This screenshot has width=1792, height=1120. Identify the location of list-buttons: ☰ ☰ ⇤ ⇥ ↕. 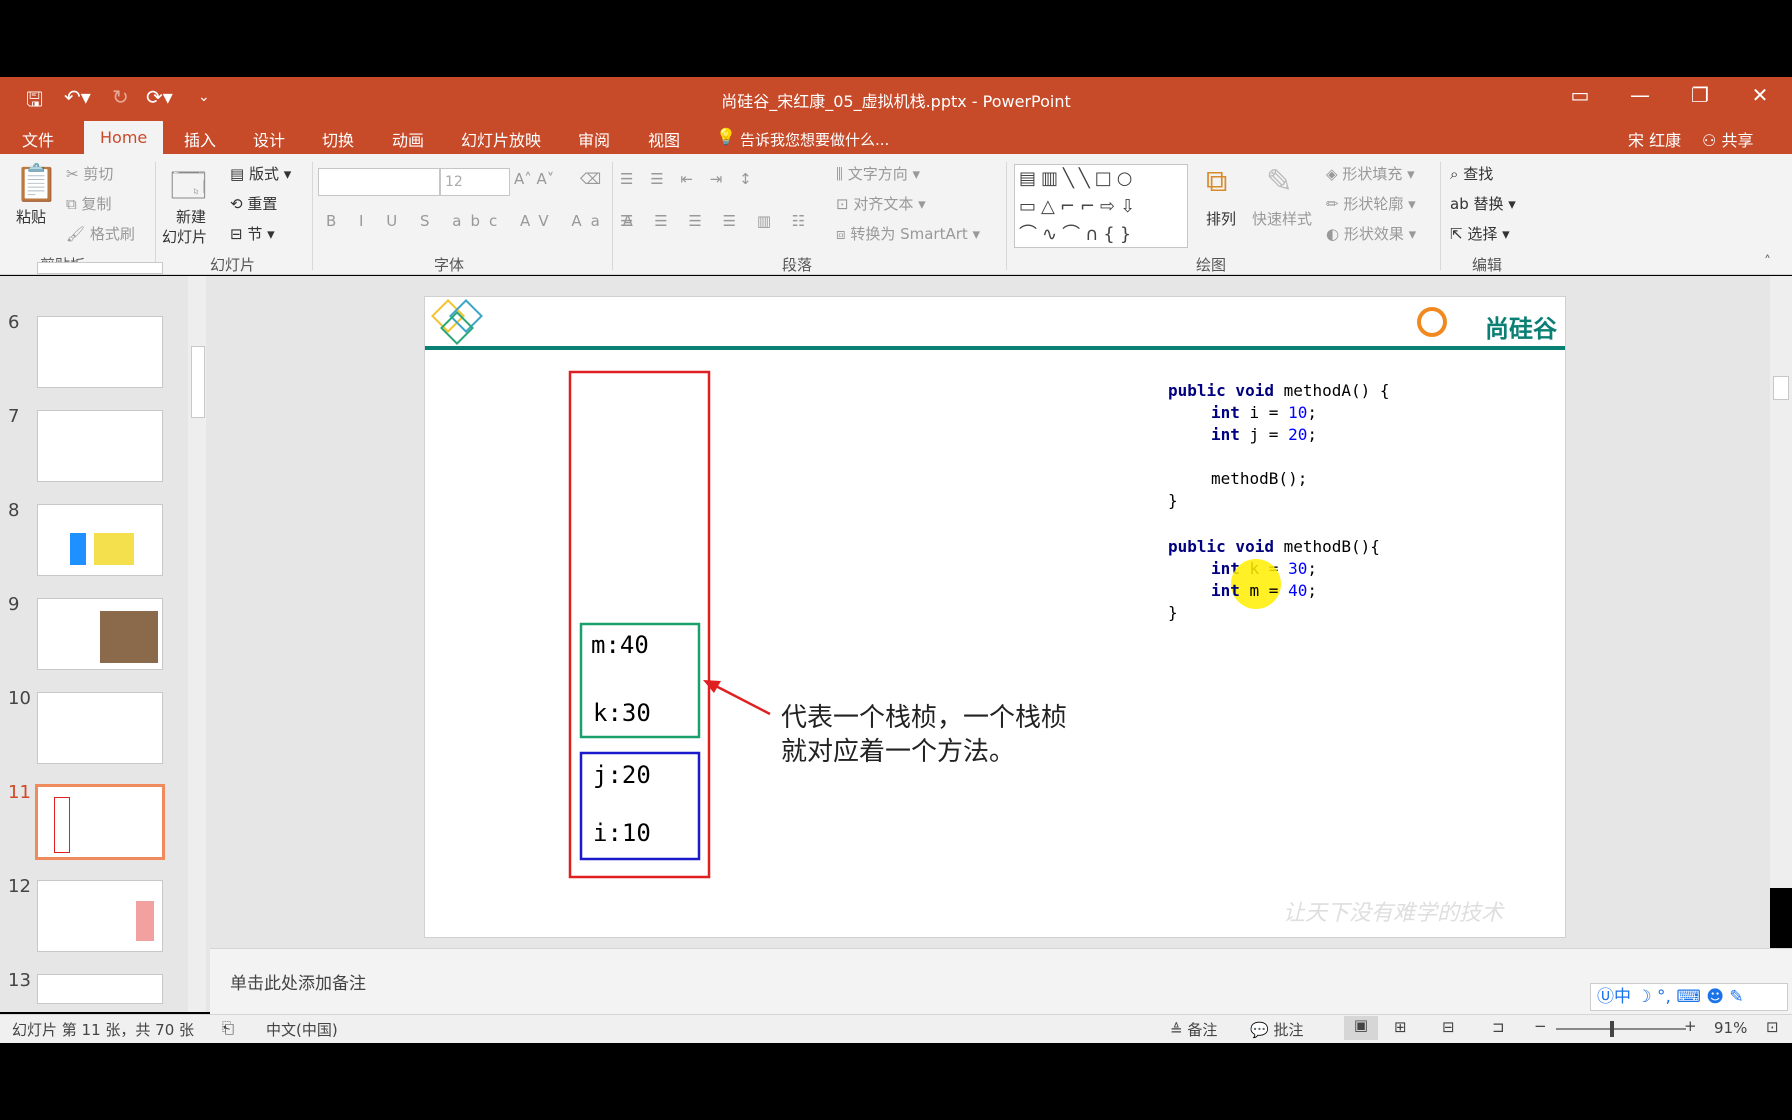
(689, 179).